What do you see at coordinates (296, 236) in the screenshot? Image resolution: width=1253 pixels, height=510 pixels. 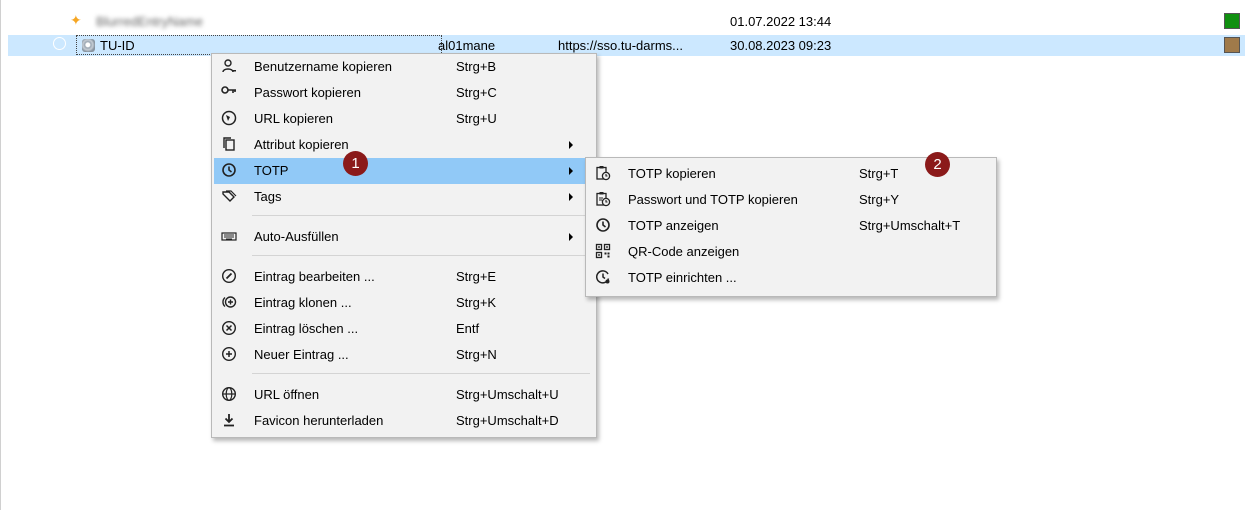 I see `menu-item-label: Auto-Ausfüllen` at bounding box center [296, 236].